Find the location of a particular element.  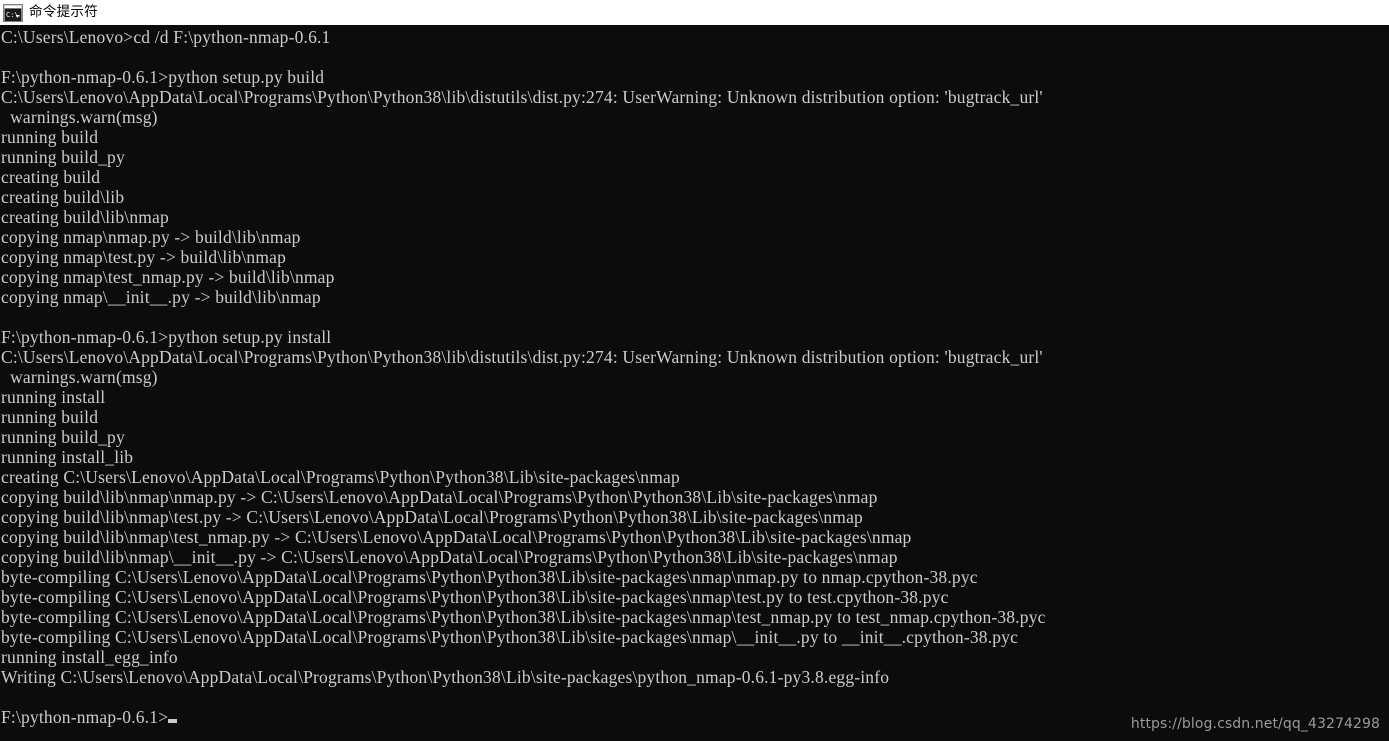

console-line: copying nmap\test.py -> build\lib\nmap is located at coordinates (144, 257).